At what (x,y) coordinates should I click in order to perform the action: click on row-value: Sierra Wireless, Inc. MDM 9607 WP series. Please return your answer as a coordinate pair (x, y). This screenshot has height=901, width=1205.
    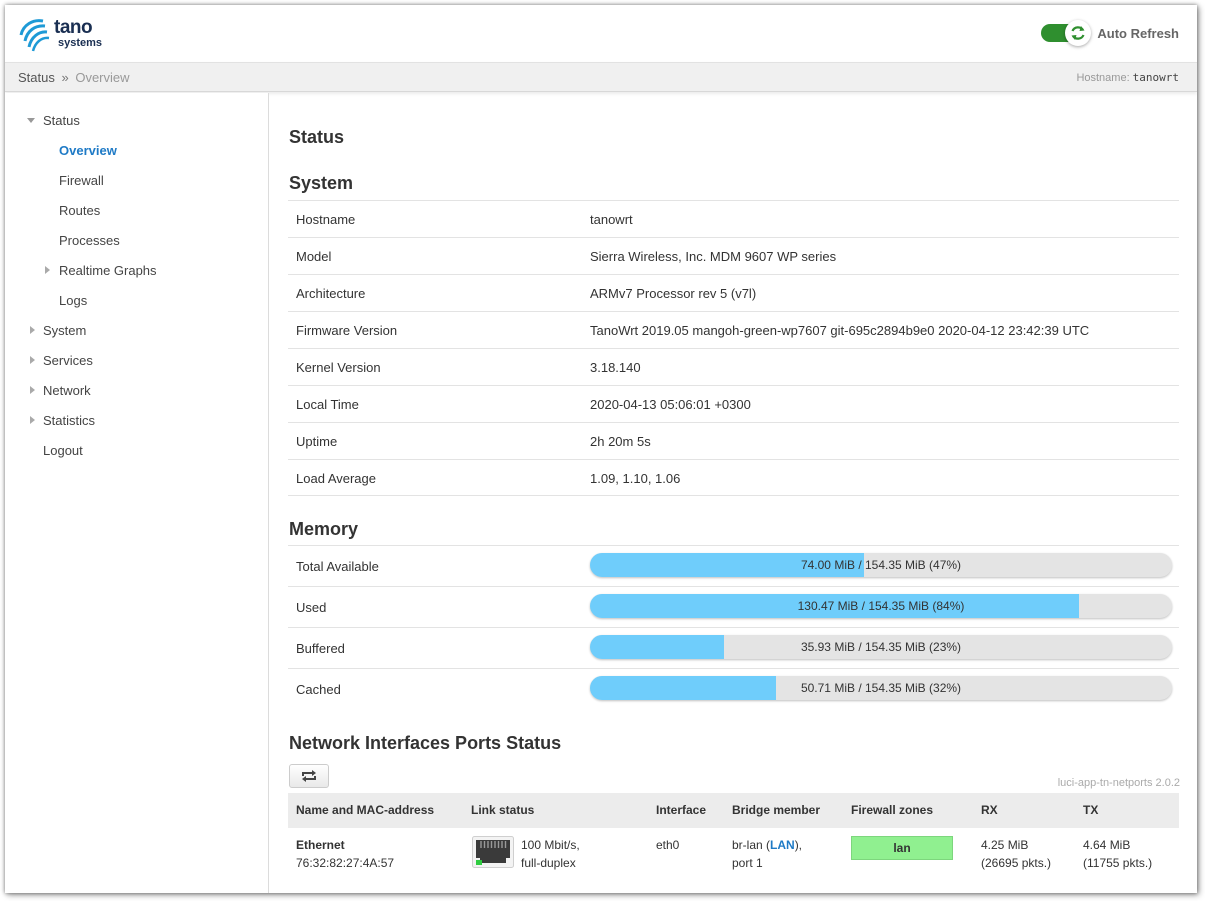
    Looking at the image, I should click on (713, 256).